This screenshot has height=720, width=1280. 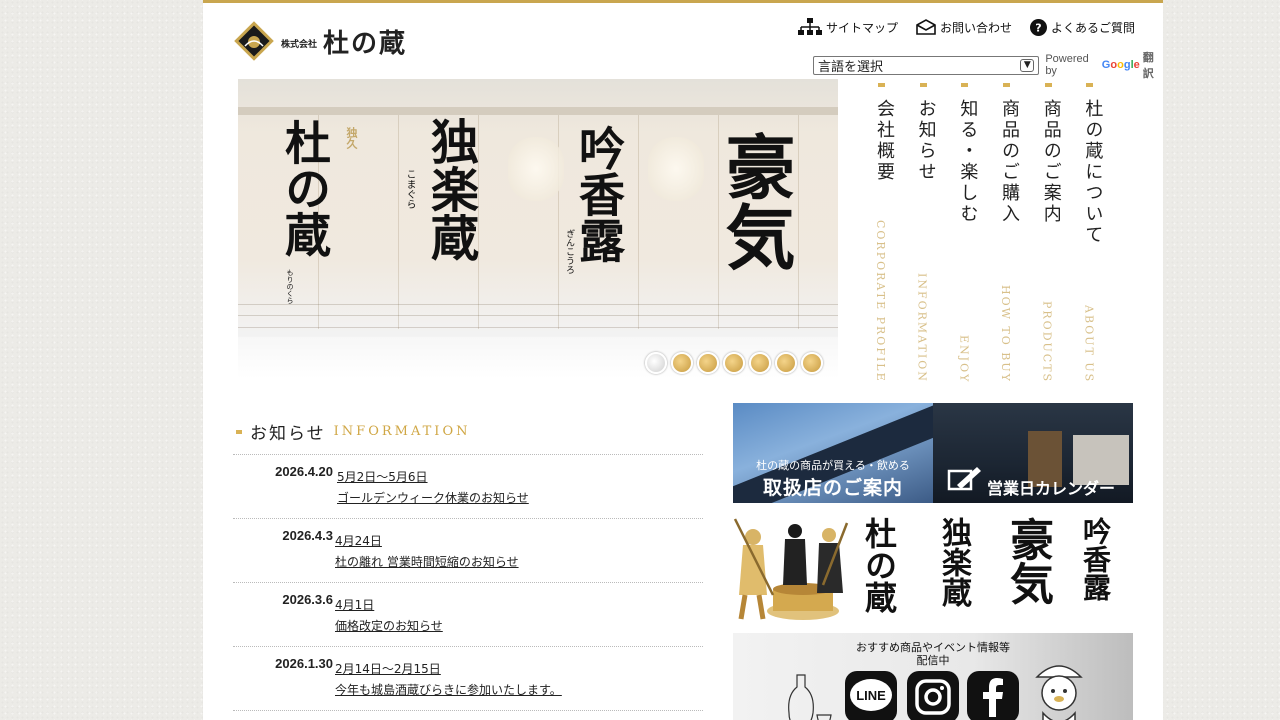 What do you see at coordinates (861, 27) in the screenshot?
I see `sitemap-label: サイトマップ` at bounding box center [861, 27].